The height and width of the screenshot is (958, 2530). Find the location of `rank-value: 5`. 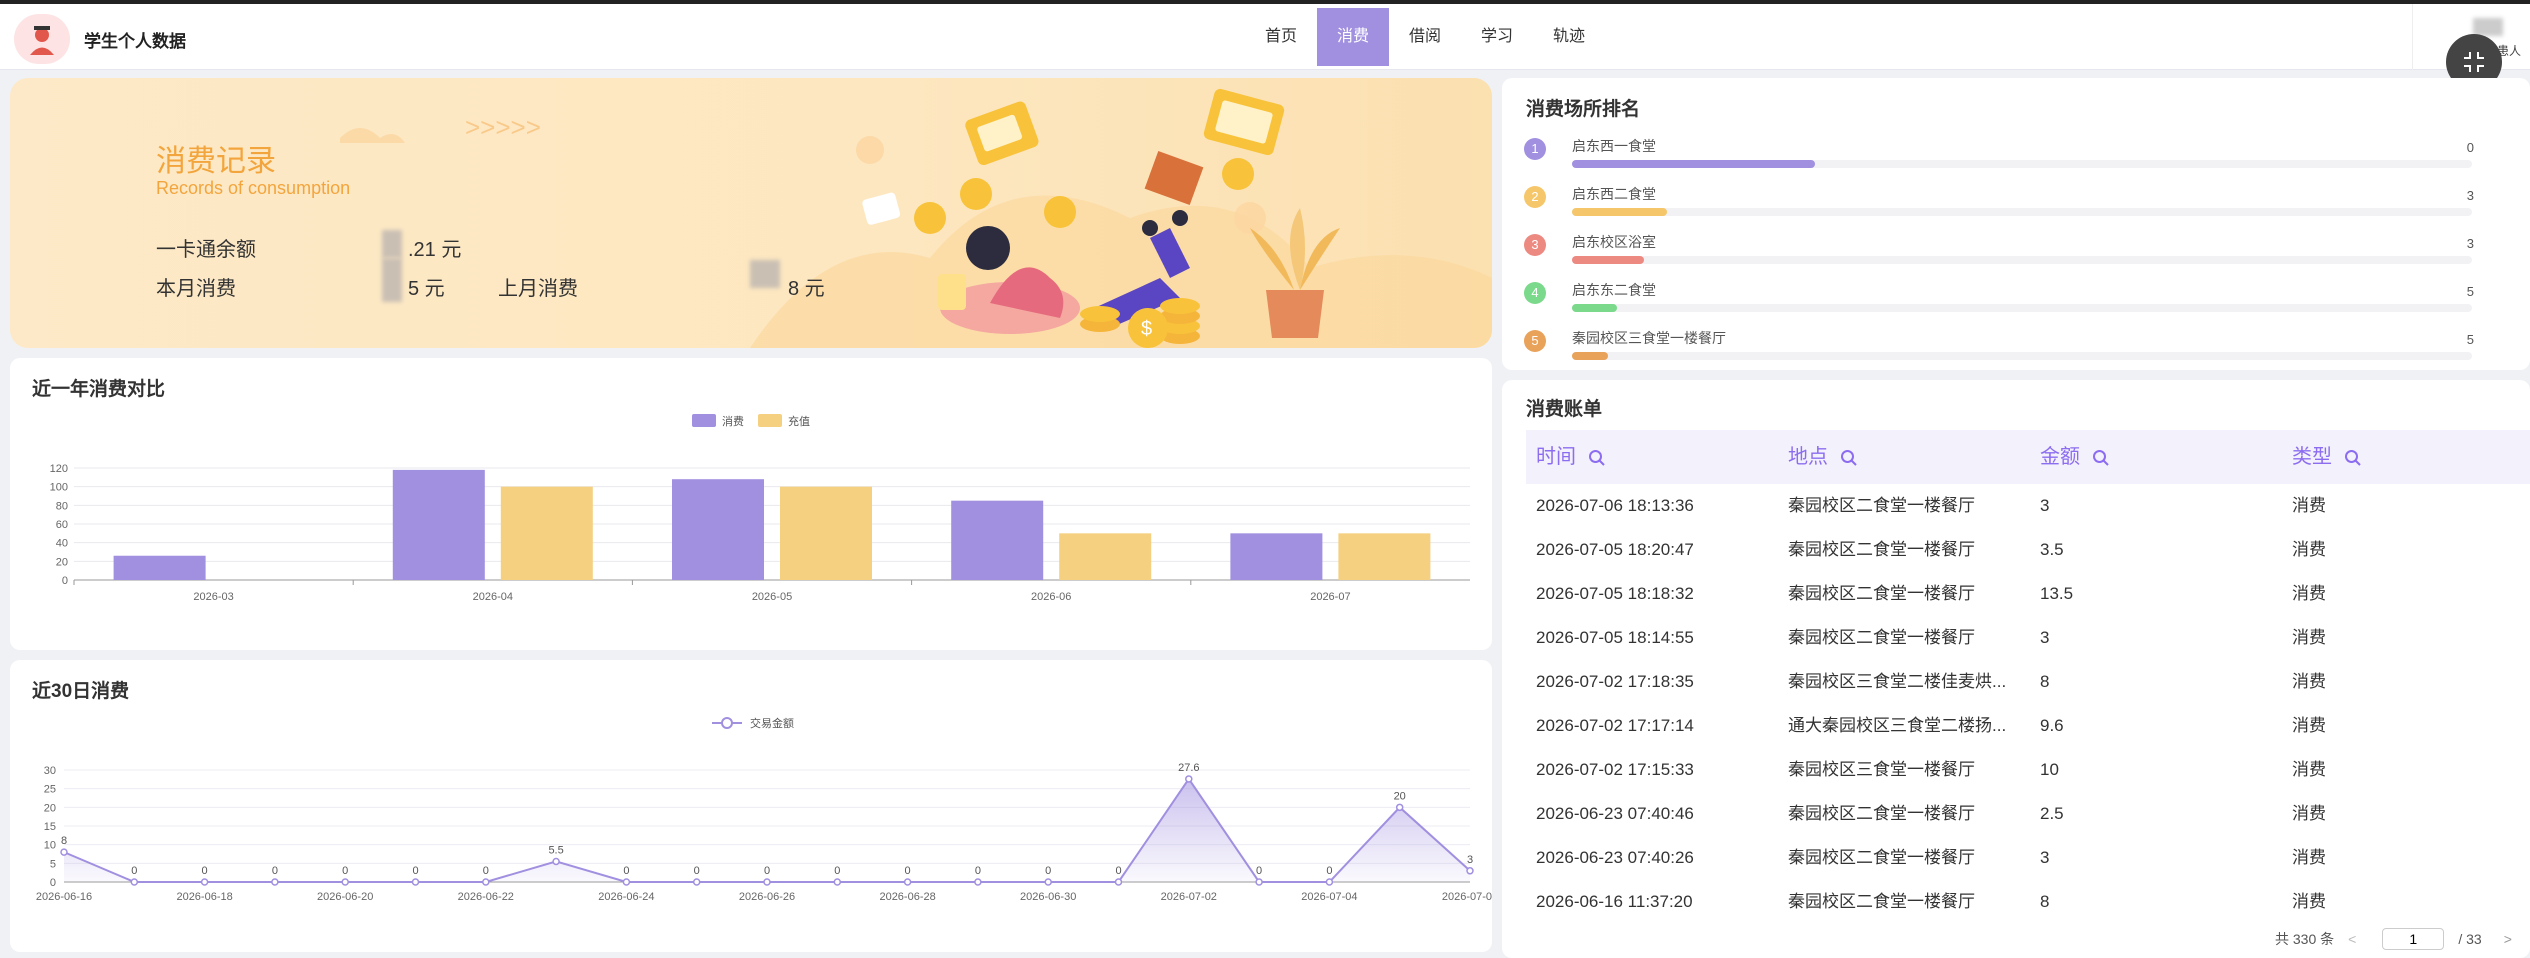

rank-value: 5 is located at coordinates (2470, 291).